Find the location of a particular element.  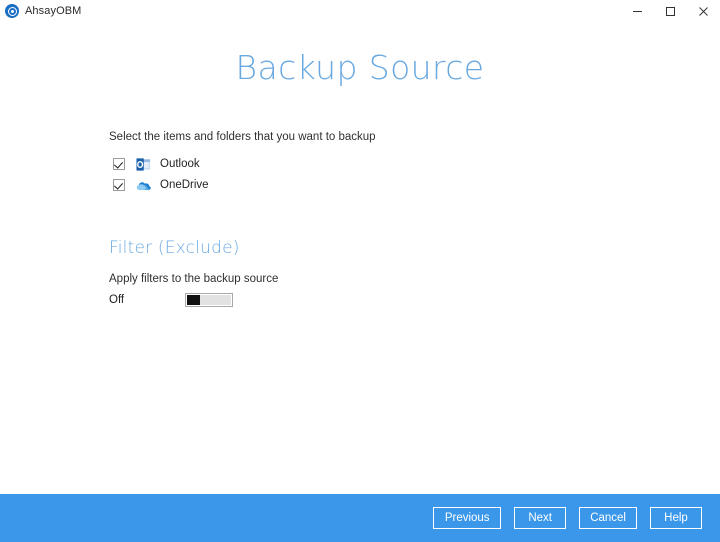

filter-toggle-label: Off is located at coordinates (117, 299).